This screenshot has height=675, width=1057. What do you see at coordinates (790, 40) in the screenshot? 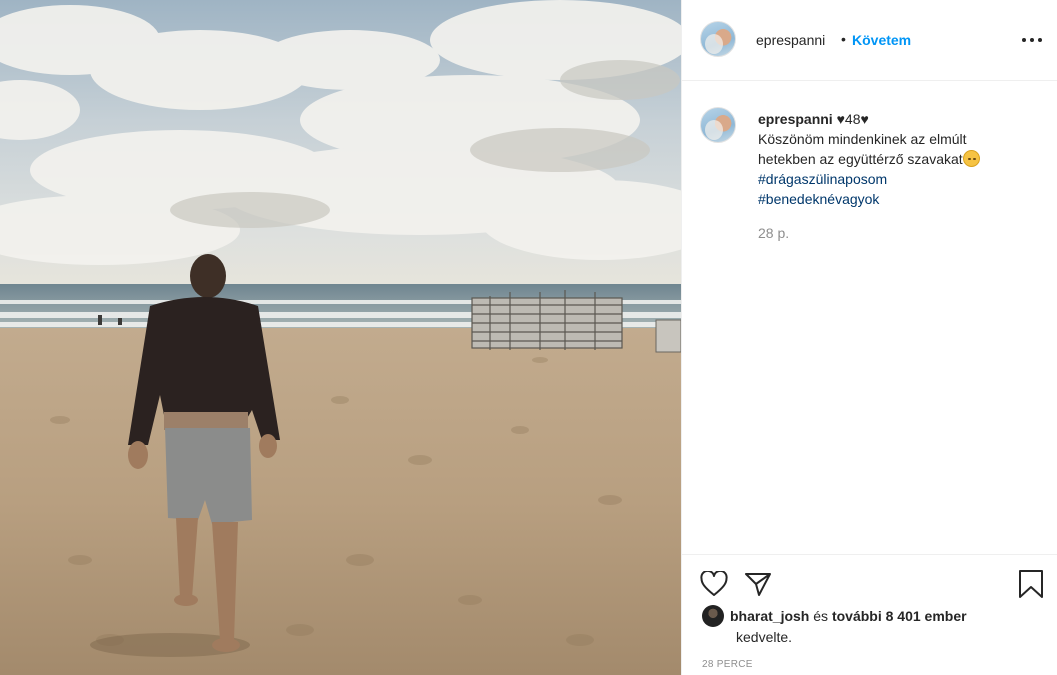
I see `author-username: eprespanni` at bounding box center [790, 40].